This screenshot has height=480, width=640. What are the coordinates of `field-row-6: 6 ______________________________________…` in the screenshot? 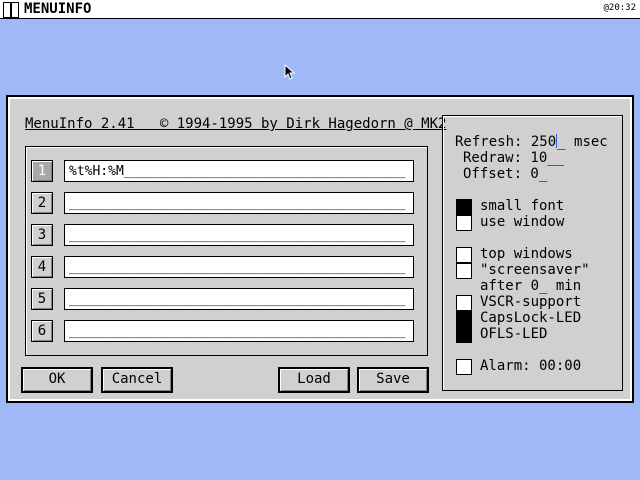 It's located at (226, 332).